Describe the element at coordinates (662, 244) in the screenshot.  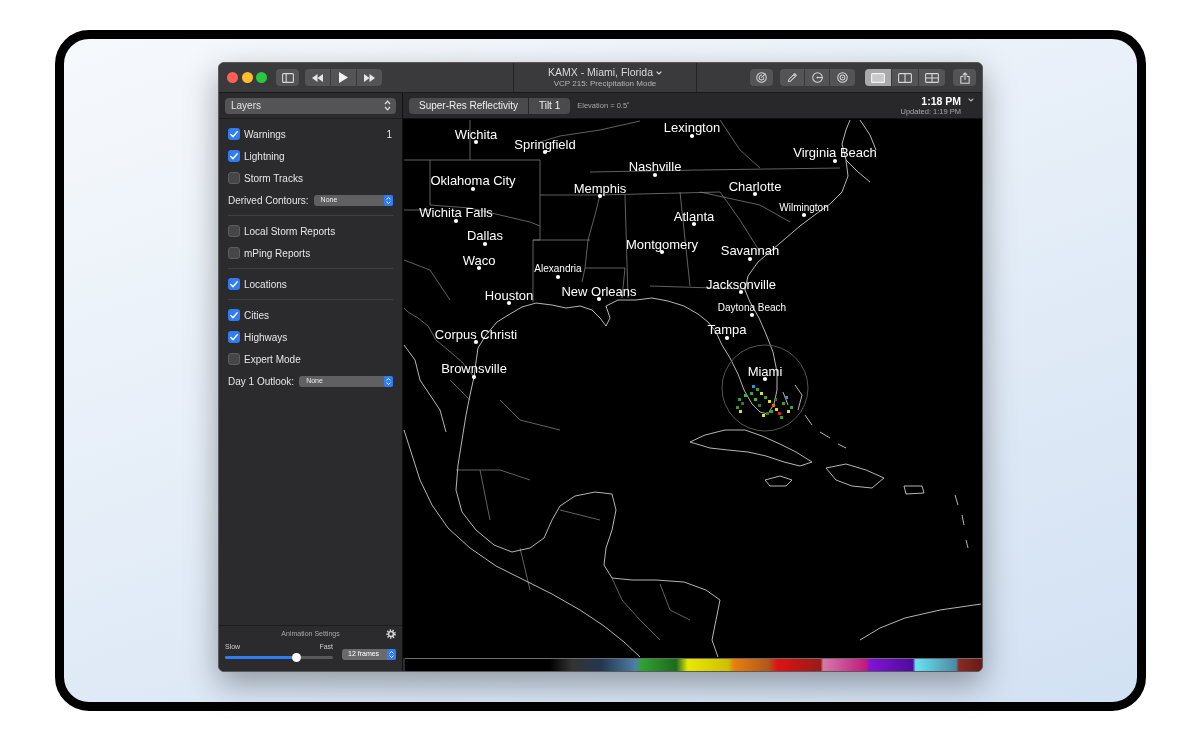
I see `city-label: Montgomery` at that location.